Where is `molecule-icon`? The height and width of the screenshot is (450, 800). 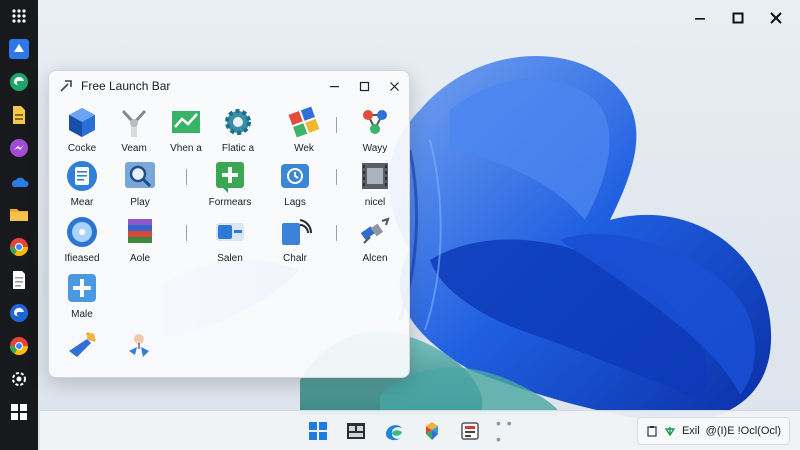
molecule-icon is located at coordinates (375, 122).